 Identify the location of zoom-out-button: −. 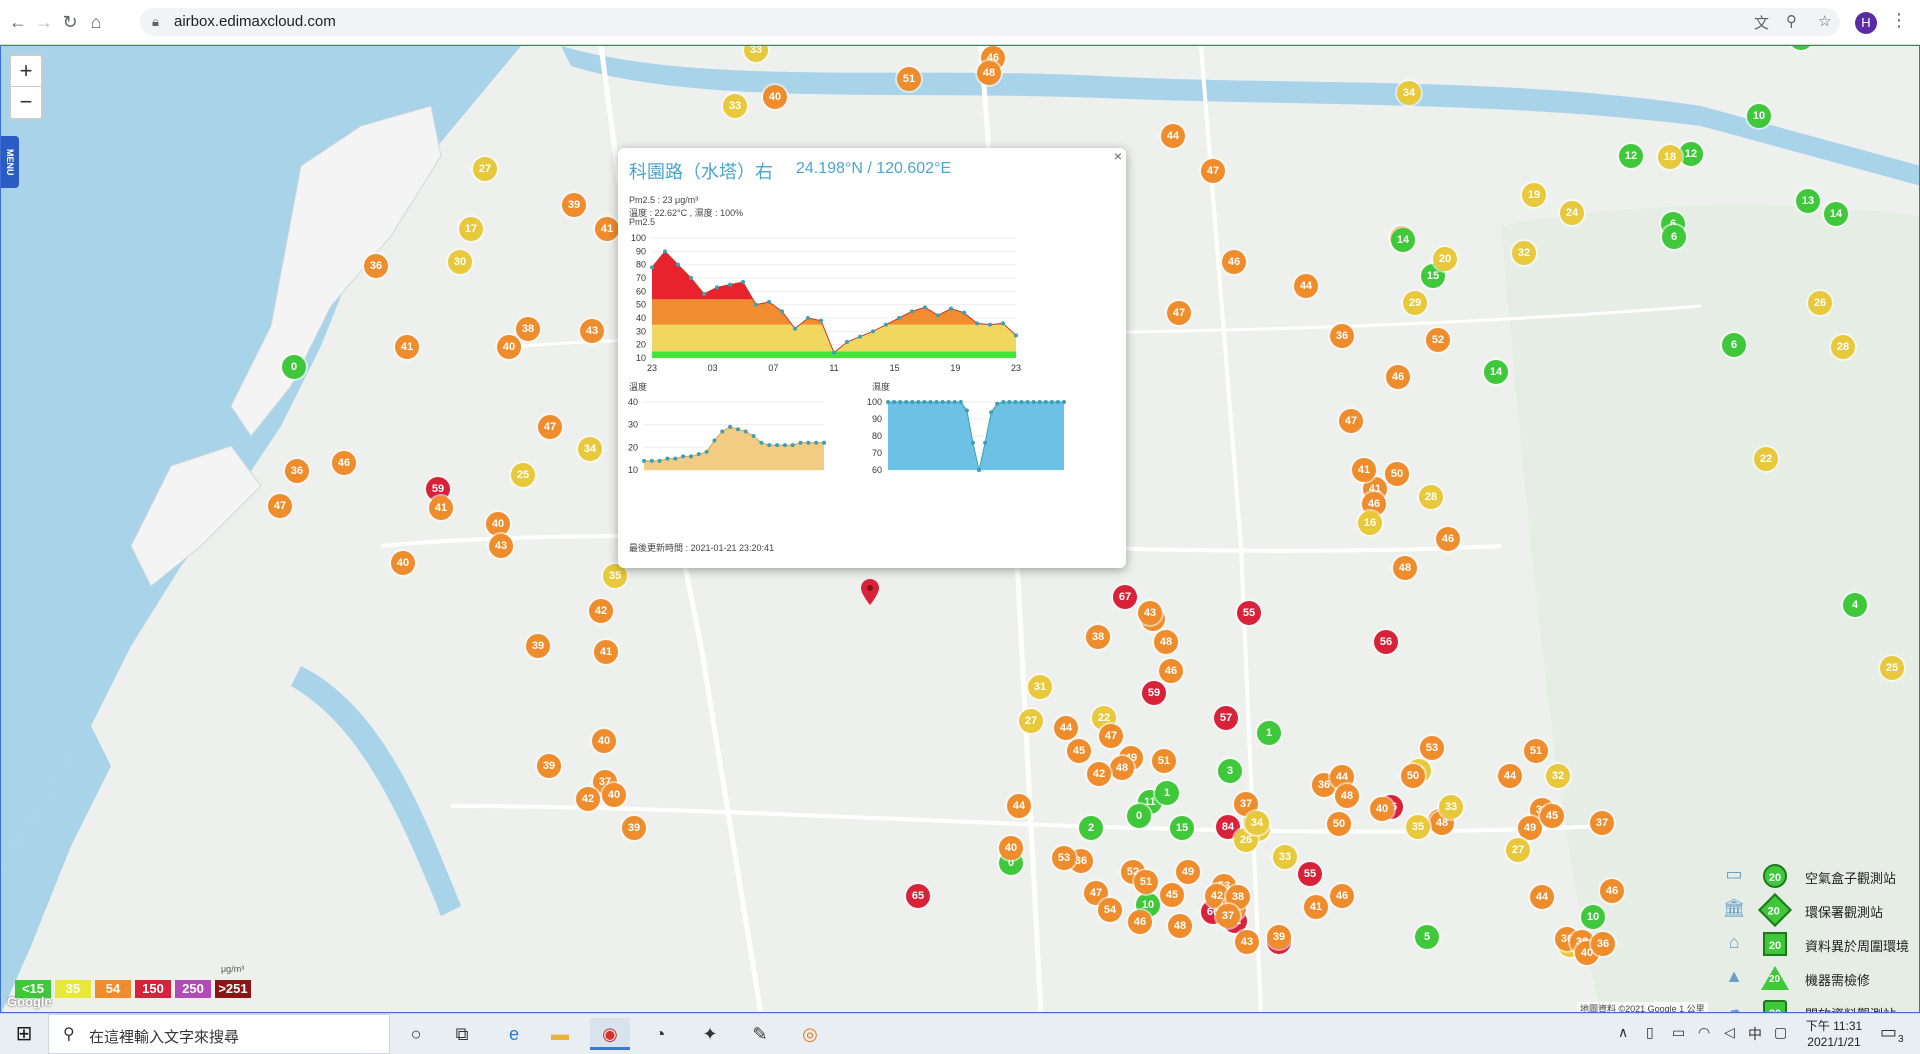
(26, 101).